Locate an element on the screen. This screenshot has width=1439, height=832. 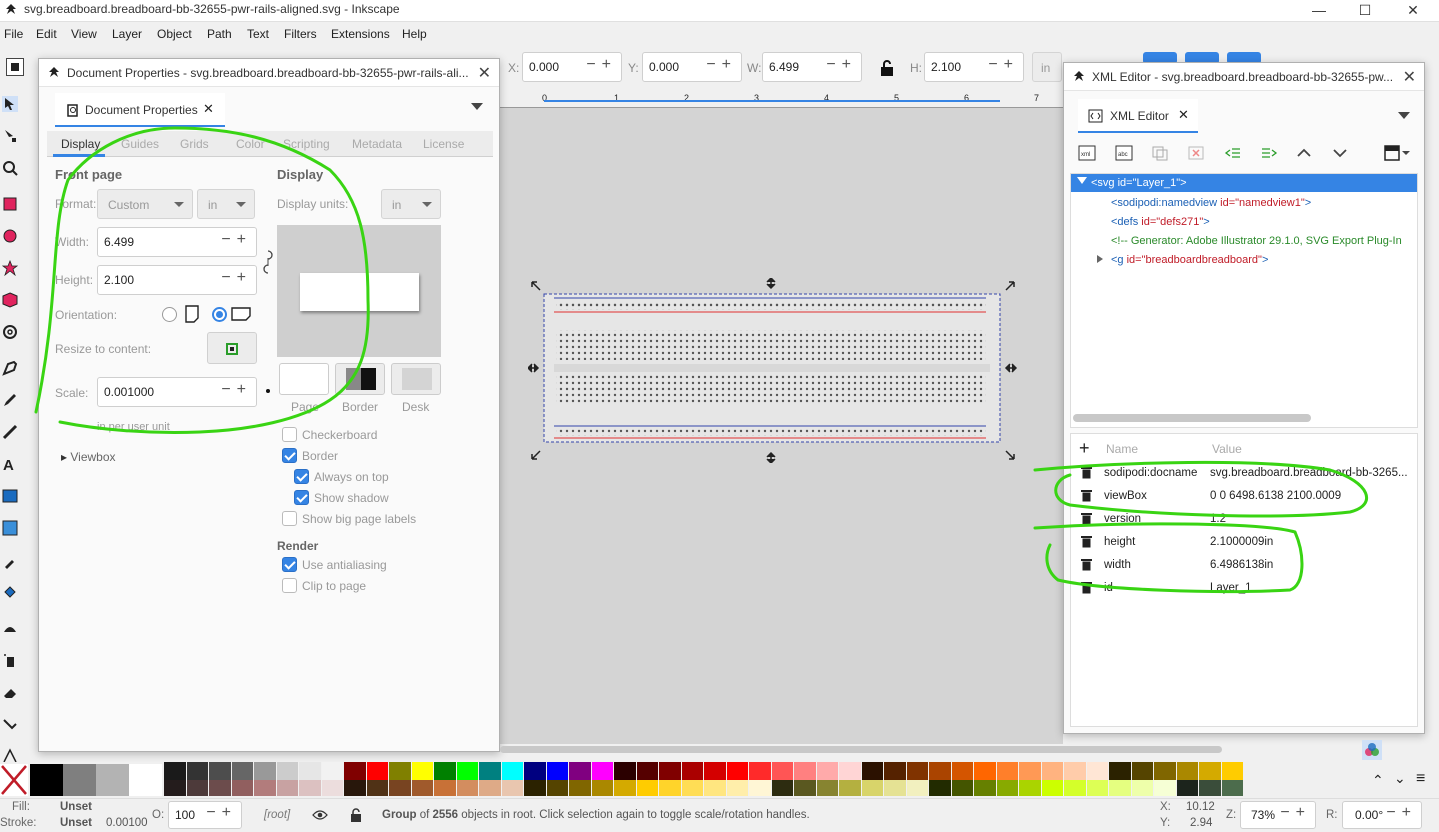
menu-filters: Filters is located at coordinates (300, 34).